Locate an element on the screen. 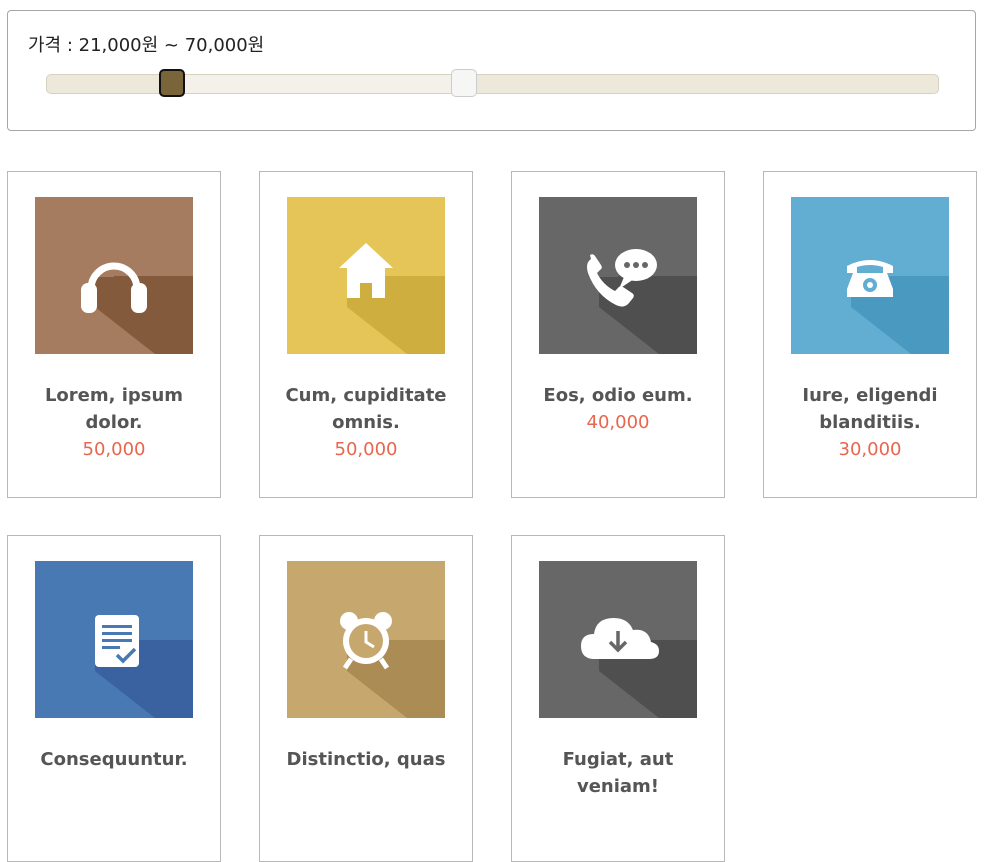  price-range-slider is located at coordinates (492, 83).